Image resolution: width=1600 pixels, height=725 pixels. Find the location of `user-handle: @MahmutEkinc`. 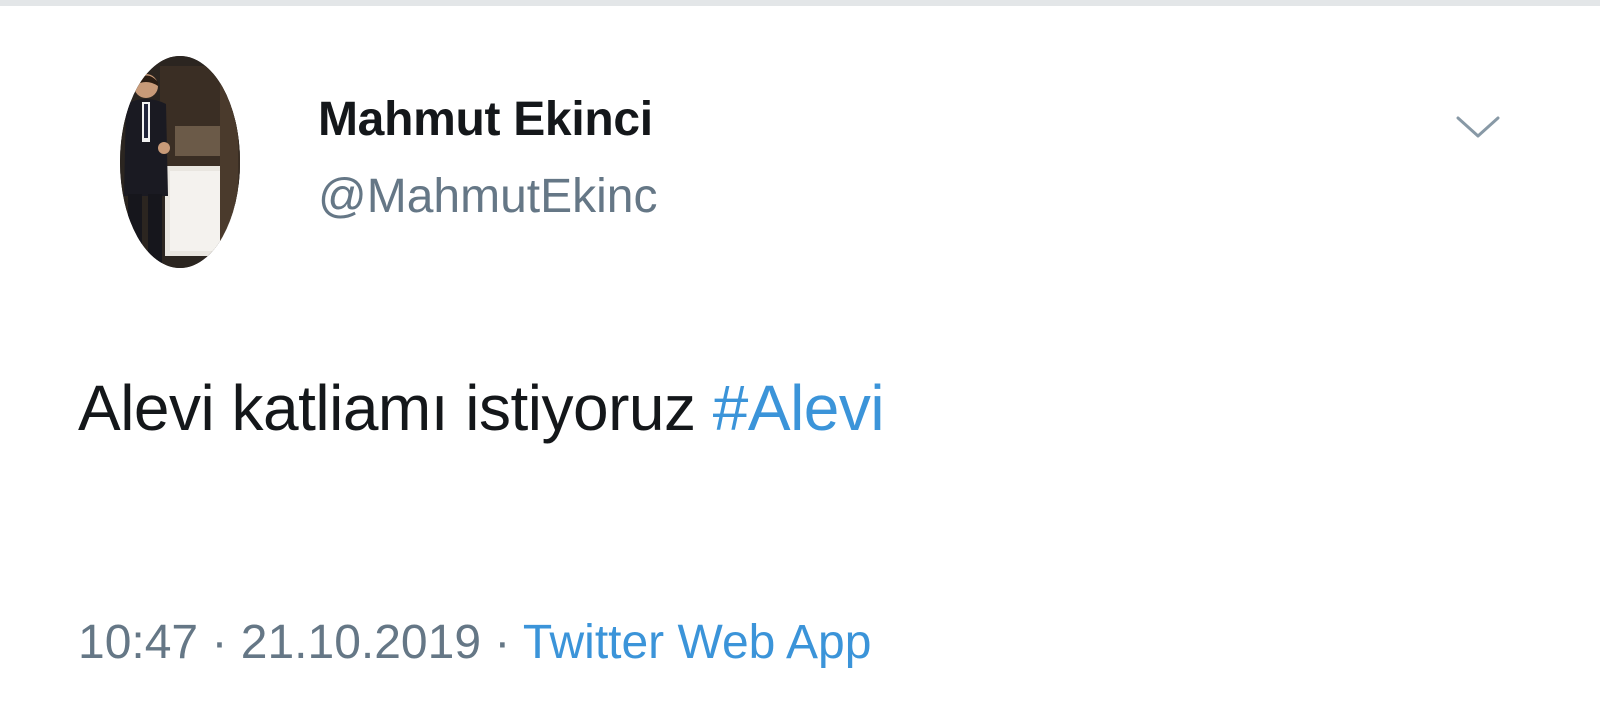

user-handle: @MahmutEkinc is located at coordinates (488, 197).